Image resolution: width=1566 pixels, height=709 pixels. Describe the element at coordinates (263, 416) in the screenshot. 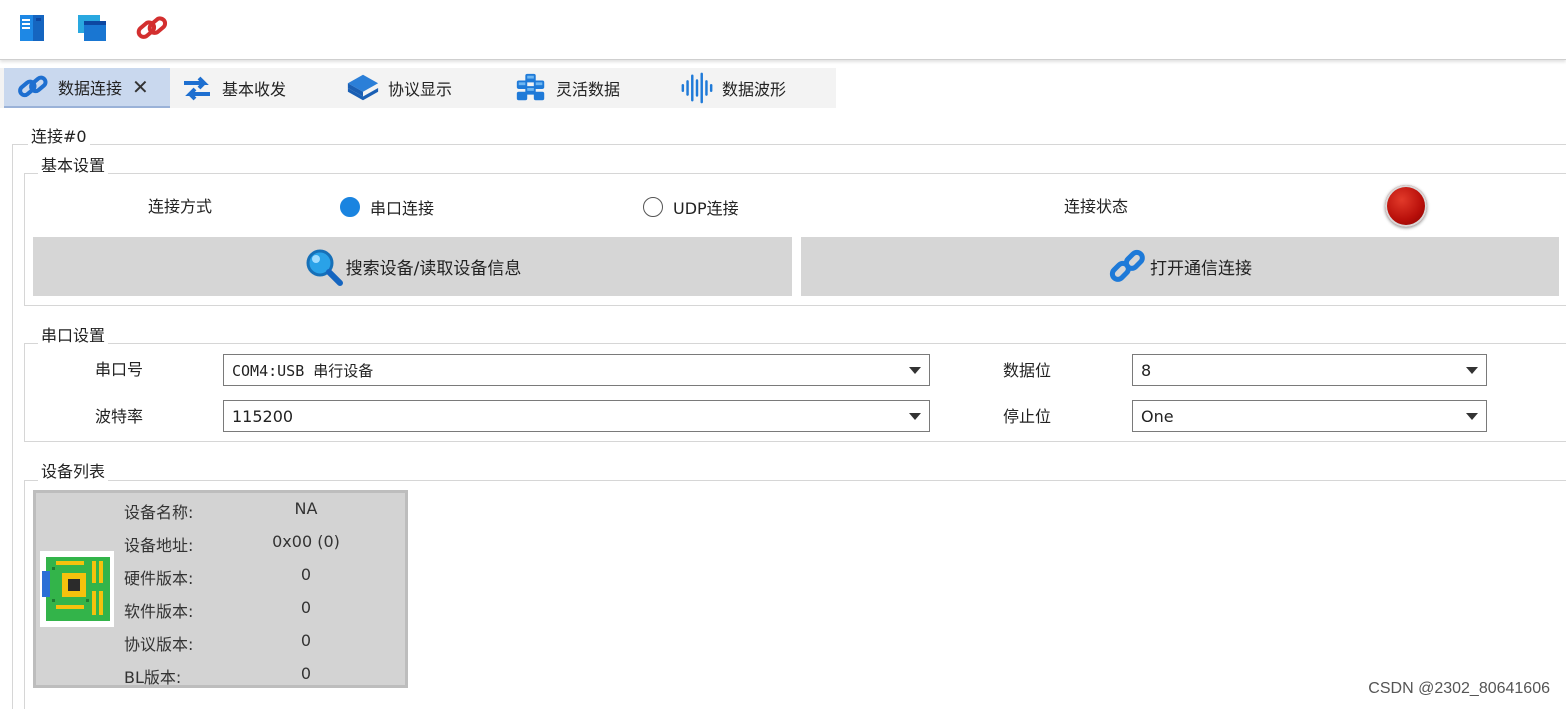

I see `baud-value: 115200` at that location.